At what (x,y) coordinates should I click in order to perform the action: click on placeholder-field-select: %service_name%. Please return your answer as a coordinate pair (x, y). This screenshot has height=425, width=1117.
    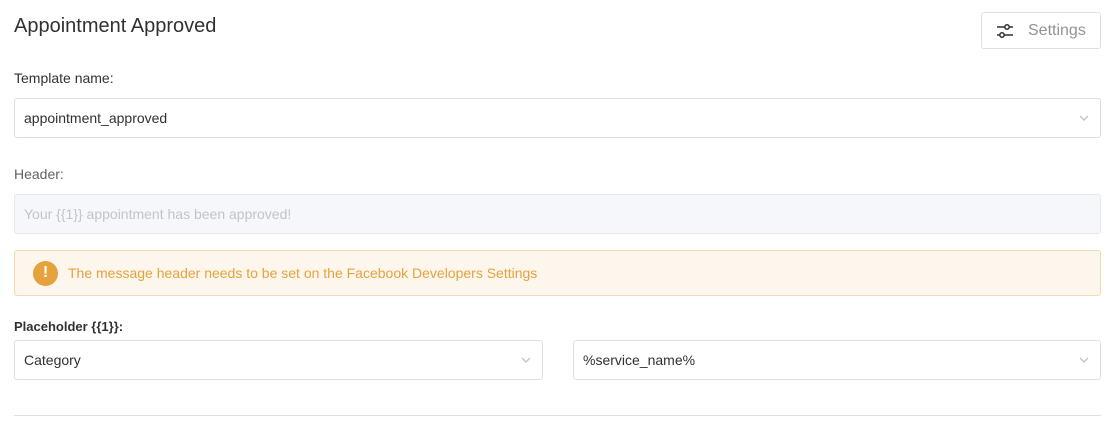
    Looking at the image, I should click on (837, 360).